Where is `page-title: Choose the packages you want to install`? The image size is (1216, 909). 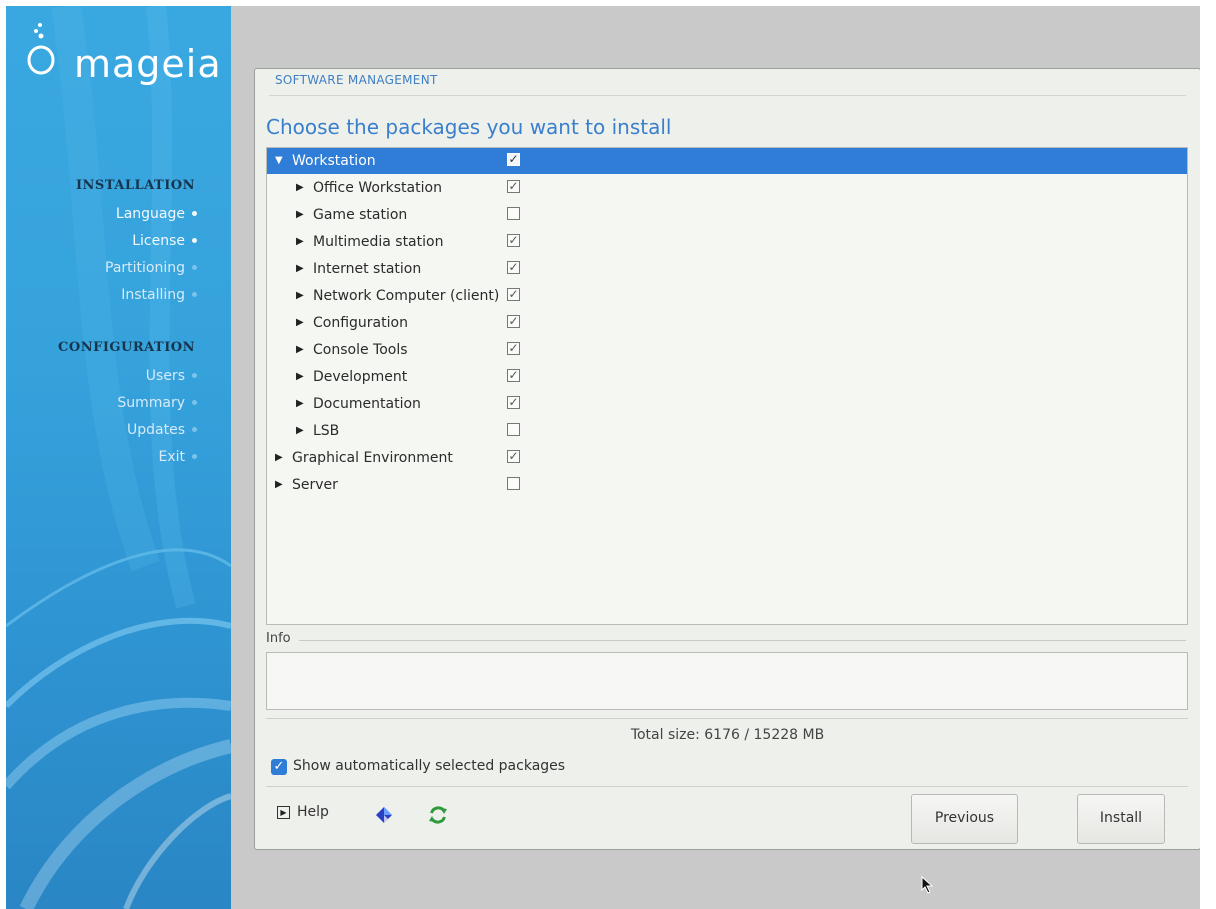 page-title: Choose the packages you want to install is located at coordinates (469, 127).